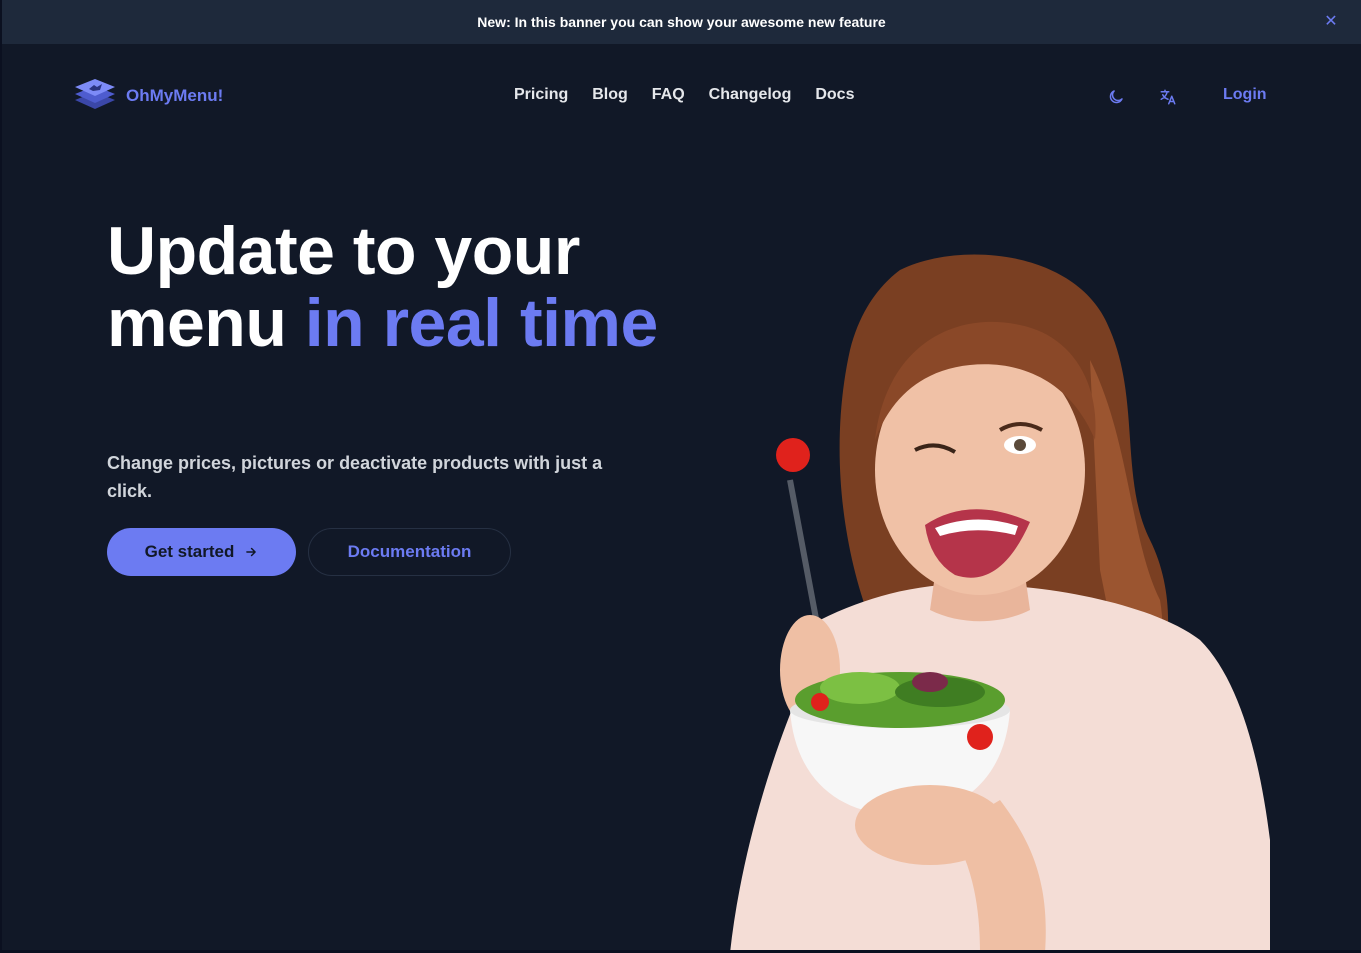 This screenshot has height=953, width=1361. Describe the element at coordinates (610, 95) in the screenshot. I see `nav-link-blog: Blog` at that location.